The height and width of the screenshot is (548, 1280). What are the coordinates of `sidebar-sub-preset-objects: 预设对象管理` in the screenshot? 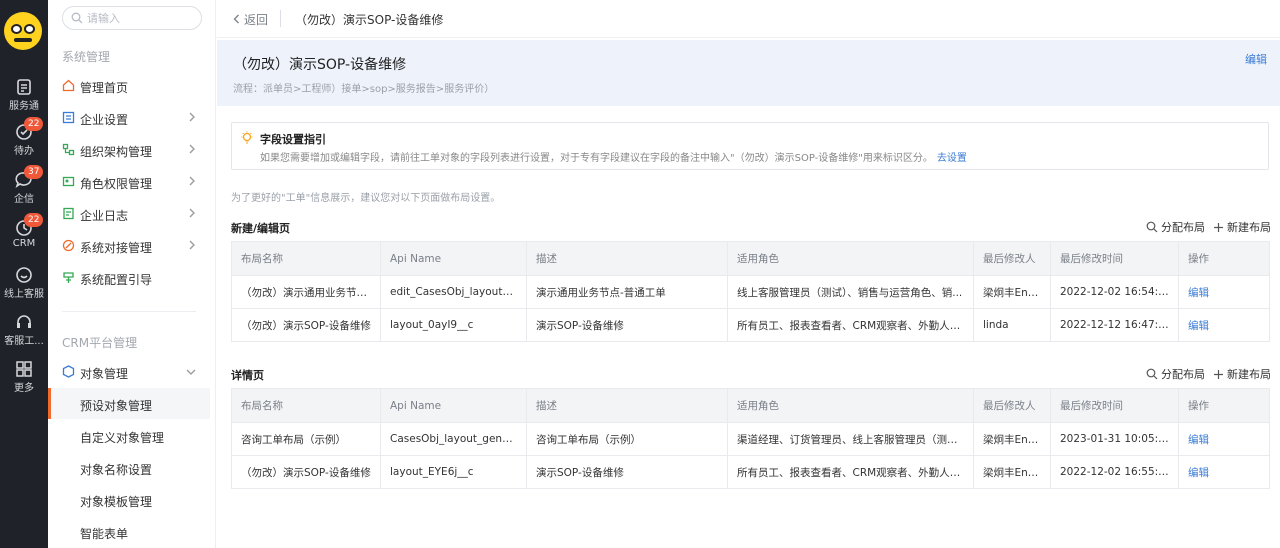 It's located at (129, 403).